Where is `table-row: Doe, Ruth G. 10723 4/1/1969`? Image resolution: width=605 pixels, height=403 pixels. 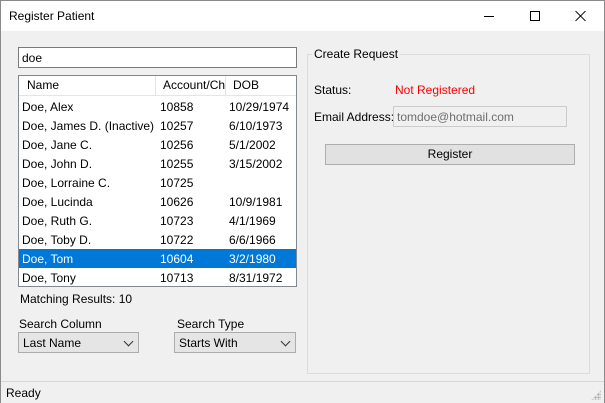 table-row: Doe, Ruth G. 10723 4/1/1969 is located at coordinates (157, 220).